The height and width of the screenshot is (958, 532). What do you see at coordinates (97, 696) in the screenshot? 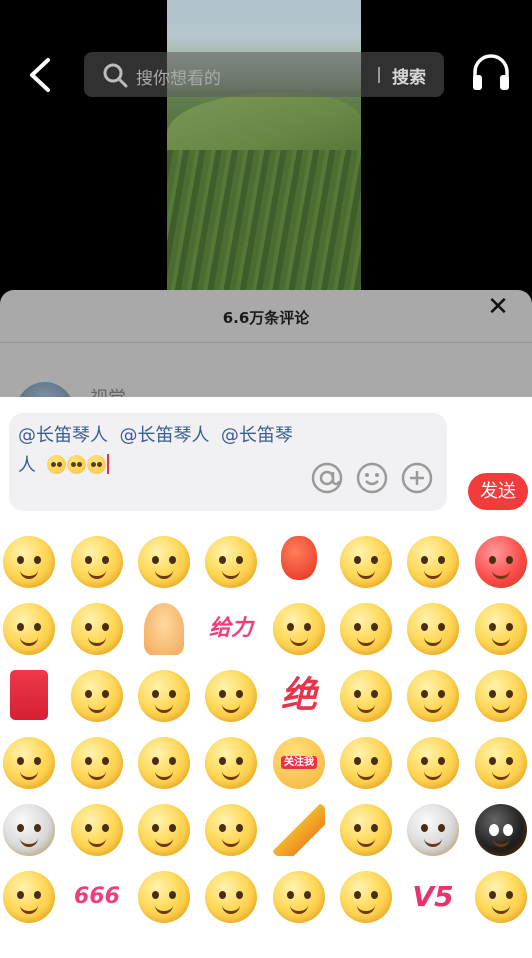
I see `teeth-grin-icon` at bounding box center [97, 696].